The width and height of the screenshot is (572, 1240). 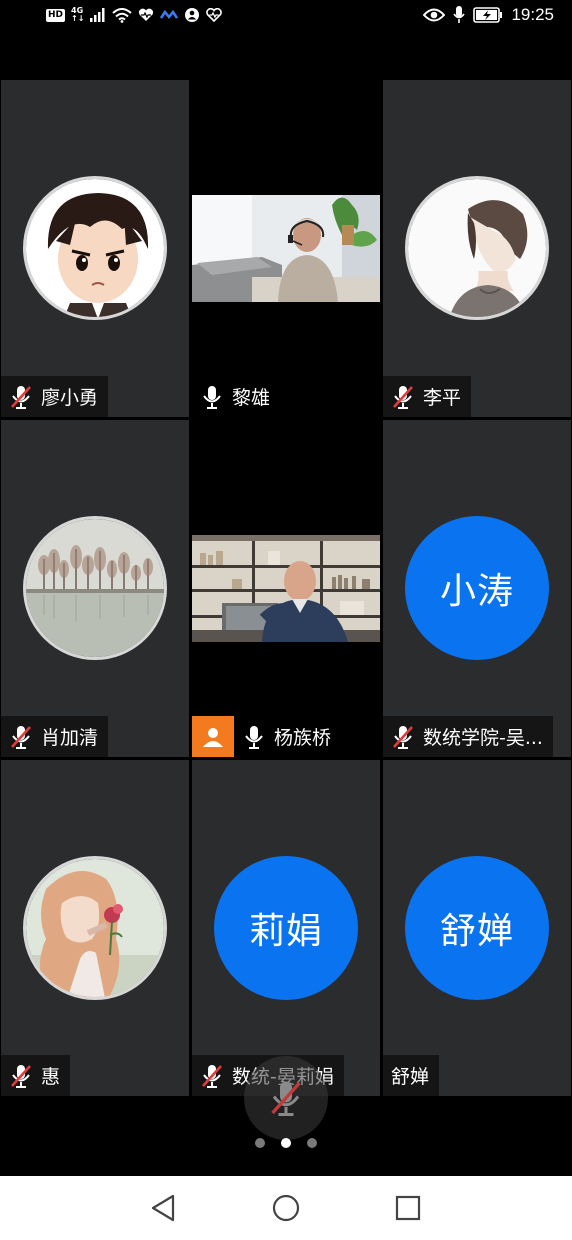 I want to click on participant-tile: 肖加清, so click(x=95, y=588).